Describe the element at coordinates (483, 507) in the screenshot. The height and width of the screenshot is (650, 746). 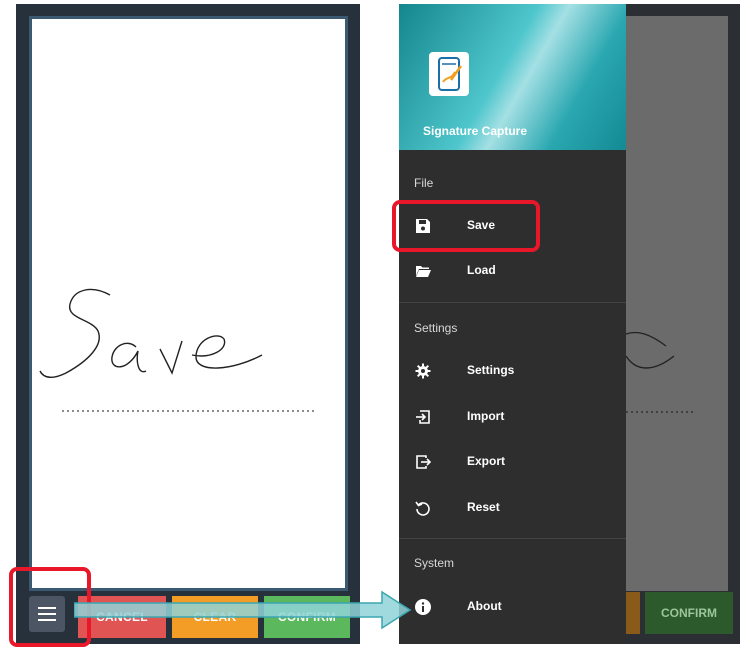
I see `menu-item-label: Reset` at that location.